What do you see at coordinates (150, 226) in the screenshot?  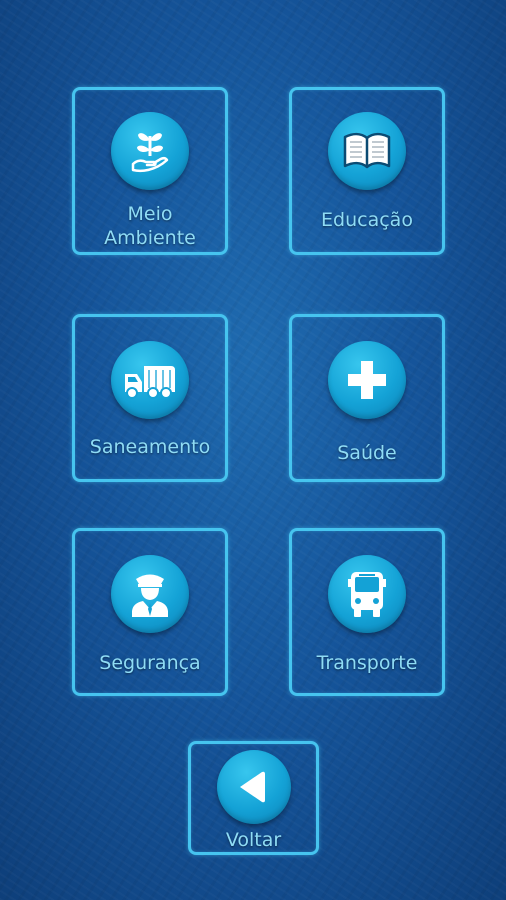 I see `meio-ambiente-label: Meio Ambiente` at bounding box center [150, 226].